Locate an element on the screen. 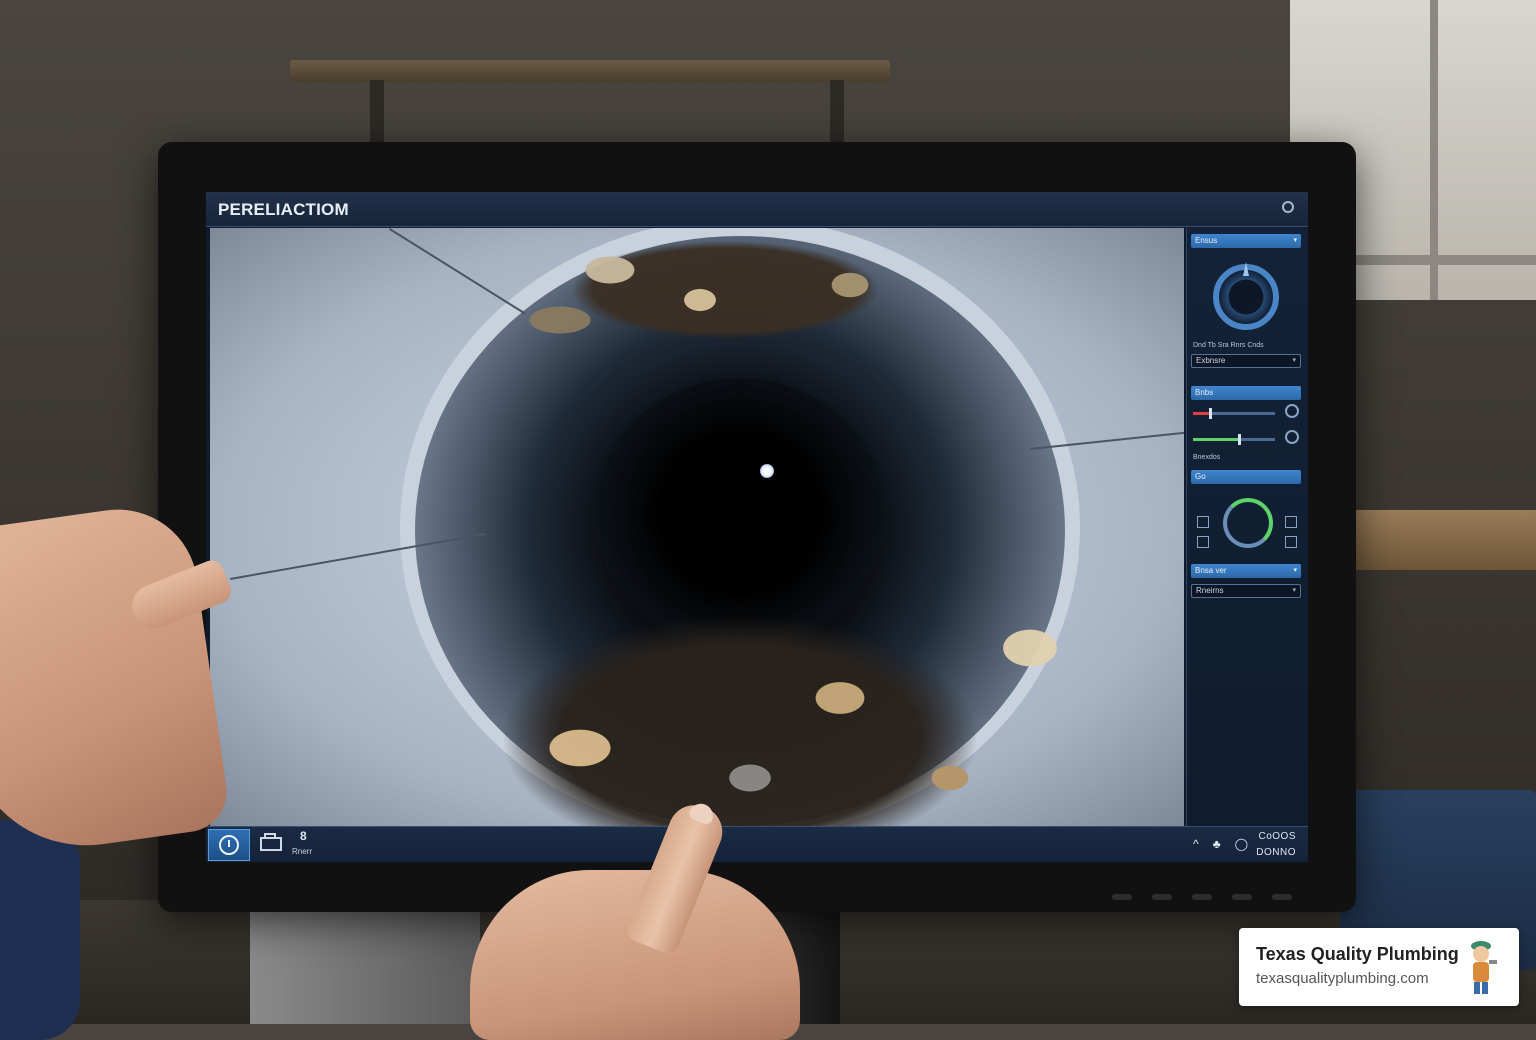  zoom-in-icon is located at coordinates (1203, 522).